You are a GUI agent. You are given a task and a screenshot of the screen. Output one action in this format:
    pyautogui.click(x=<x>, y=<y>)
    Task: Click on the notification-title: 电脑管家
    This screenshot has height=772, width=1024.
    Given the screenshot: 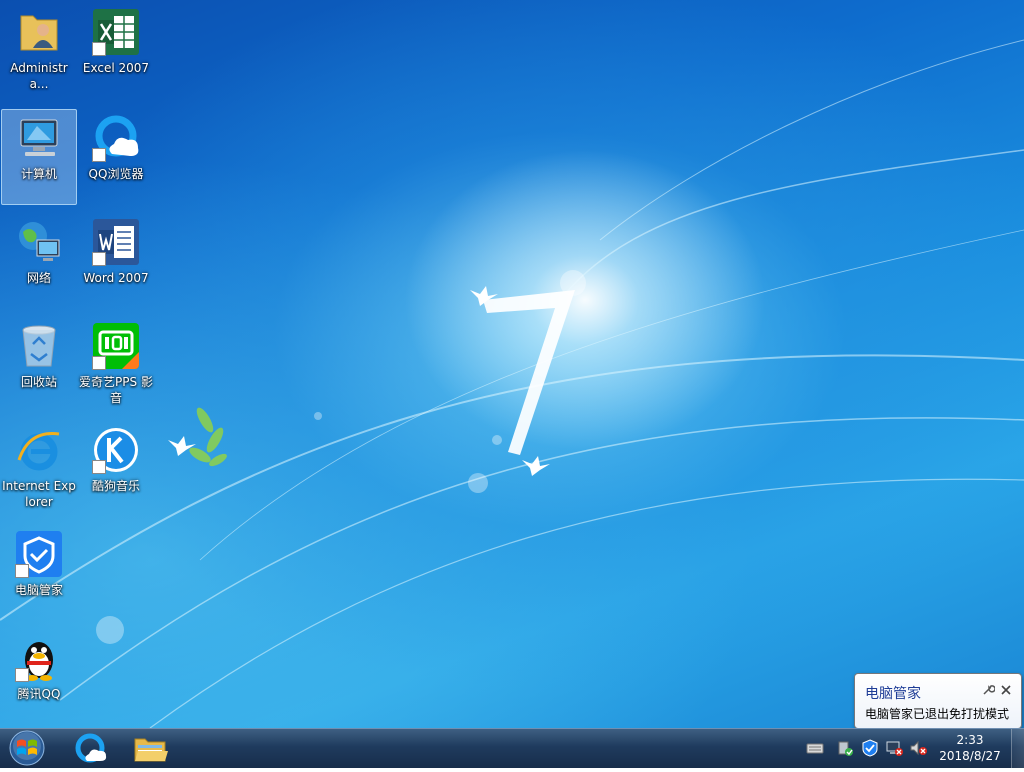 What is the action you would take?
    pyautogui.click(x=893, y=694)
    